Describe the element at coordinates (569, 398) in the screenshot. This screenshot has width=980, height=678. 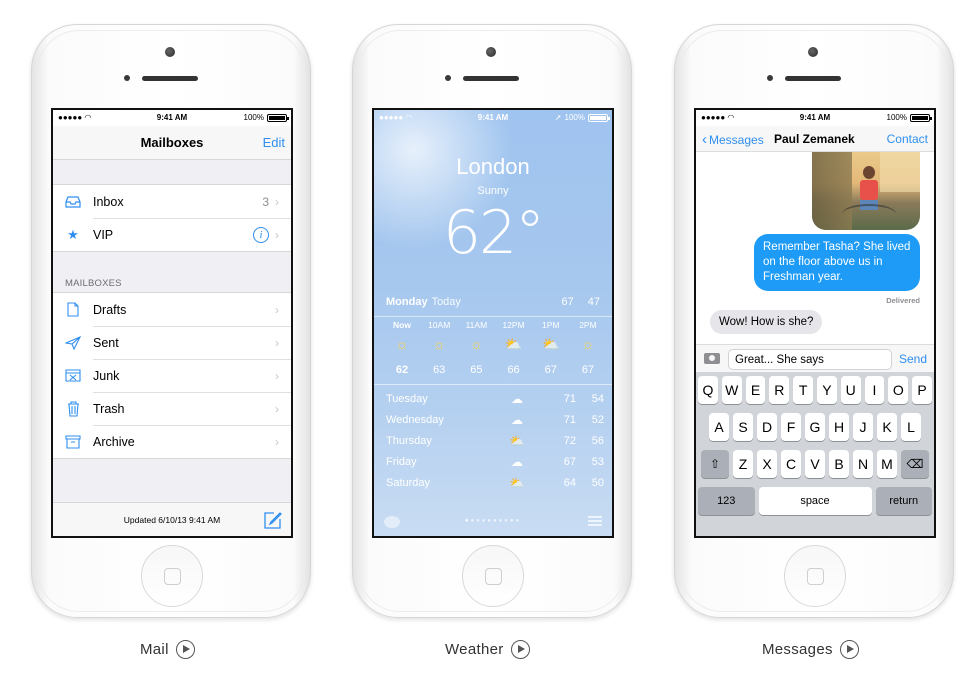
I see `forecast-high: 71` at that location.